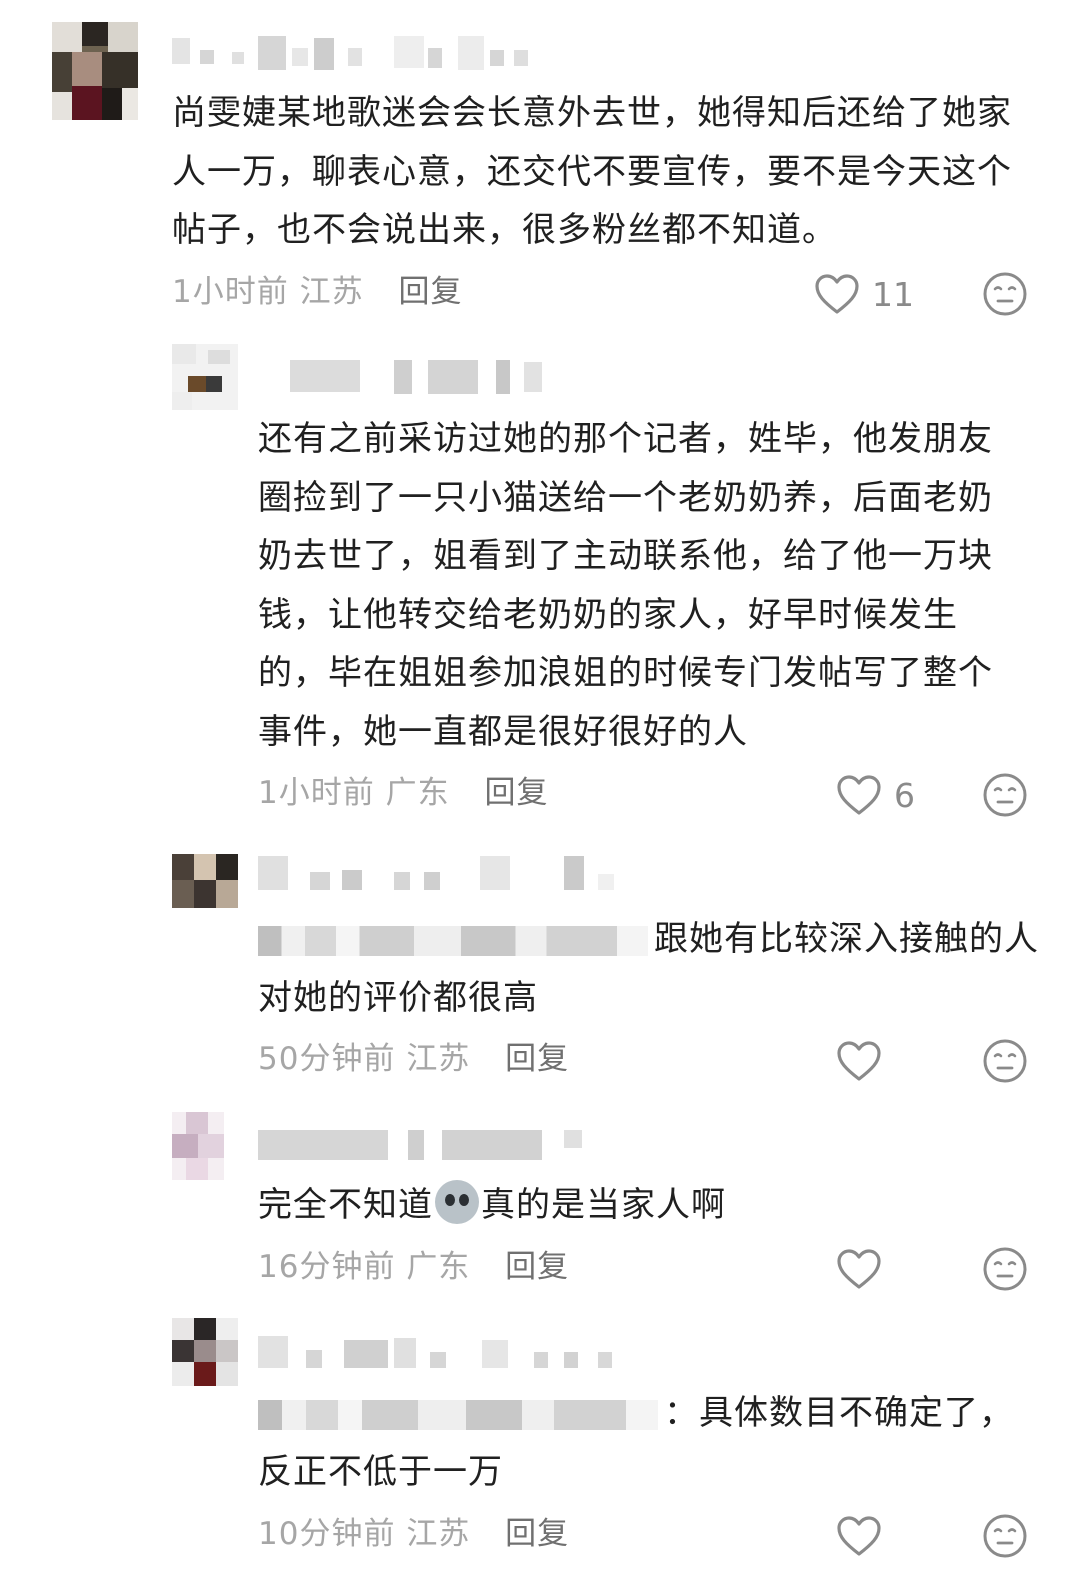 Image resolution: width=1080 pixels, height=1583 pixels. I want to click on like-count: 6, so click(904, 795).